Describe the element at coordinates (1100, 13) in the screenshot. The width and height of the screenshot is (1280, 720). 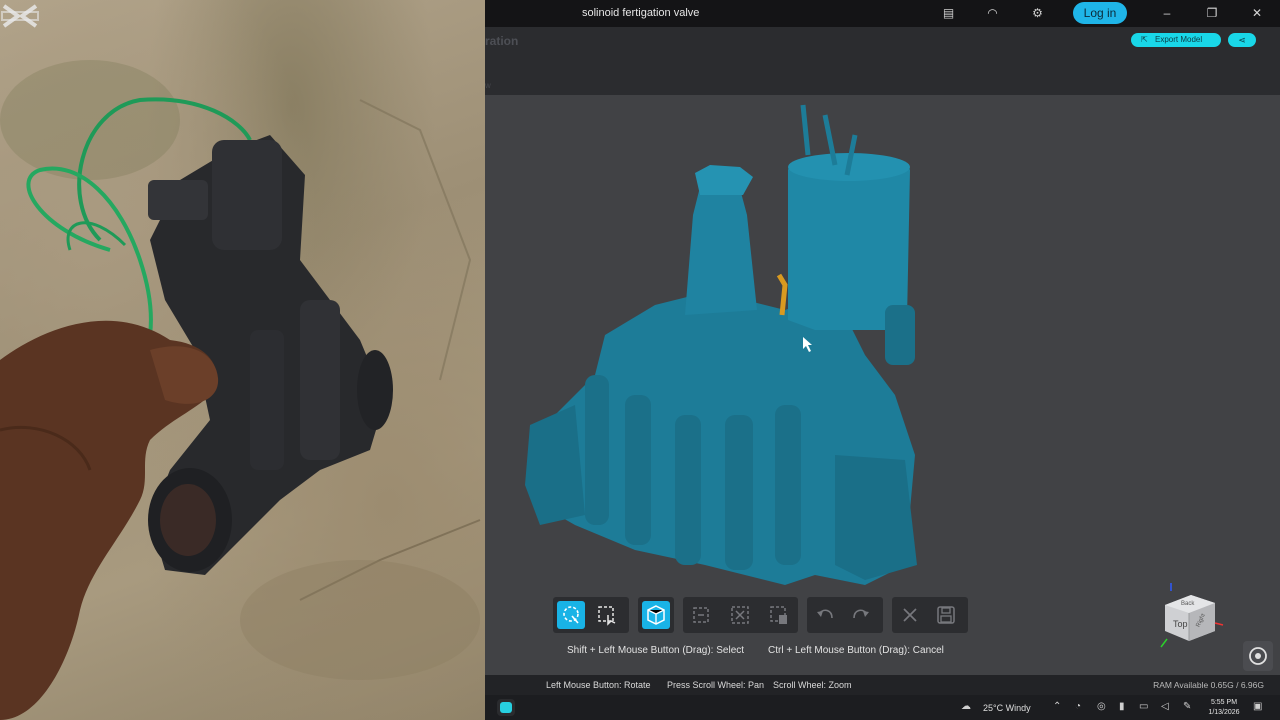
I see `login-button: Log in` at that location.